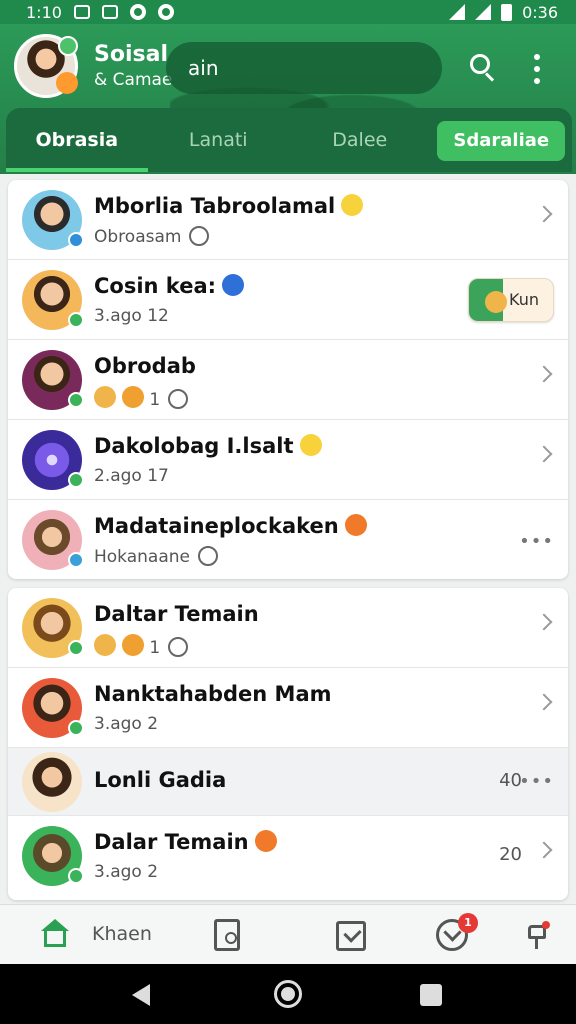 Image resolution: width=576 pixels, height=1024 pixels. What do you see at coordinates (138, 237) in the screenshot?
I see `message-preview: Obroasam` at bounding box center [138, 237].